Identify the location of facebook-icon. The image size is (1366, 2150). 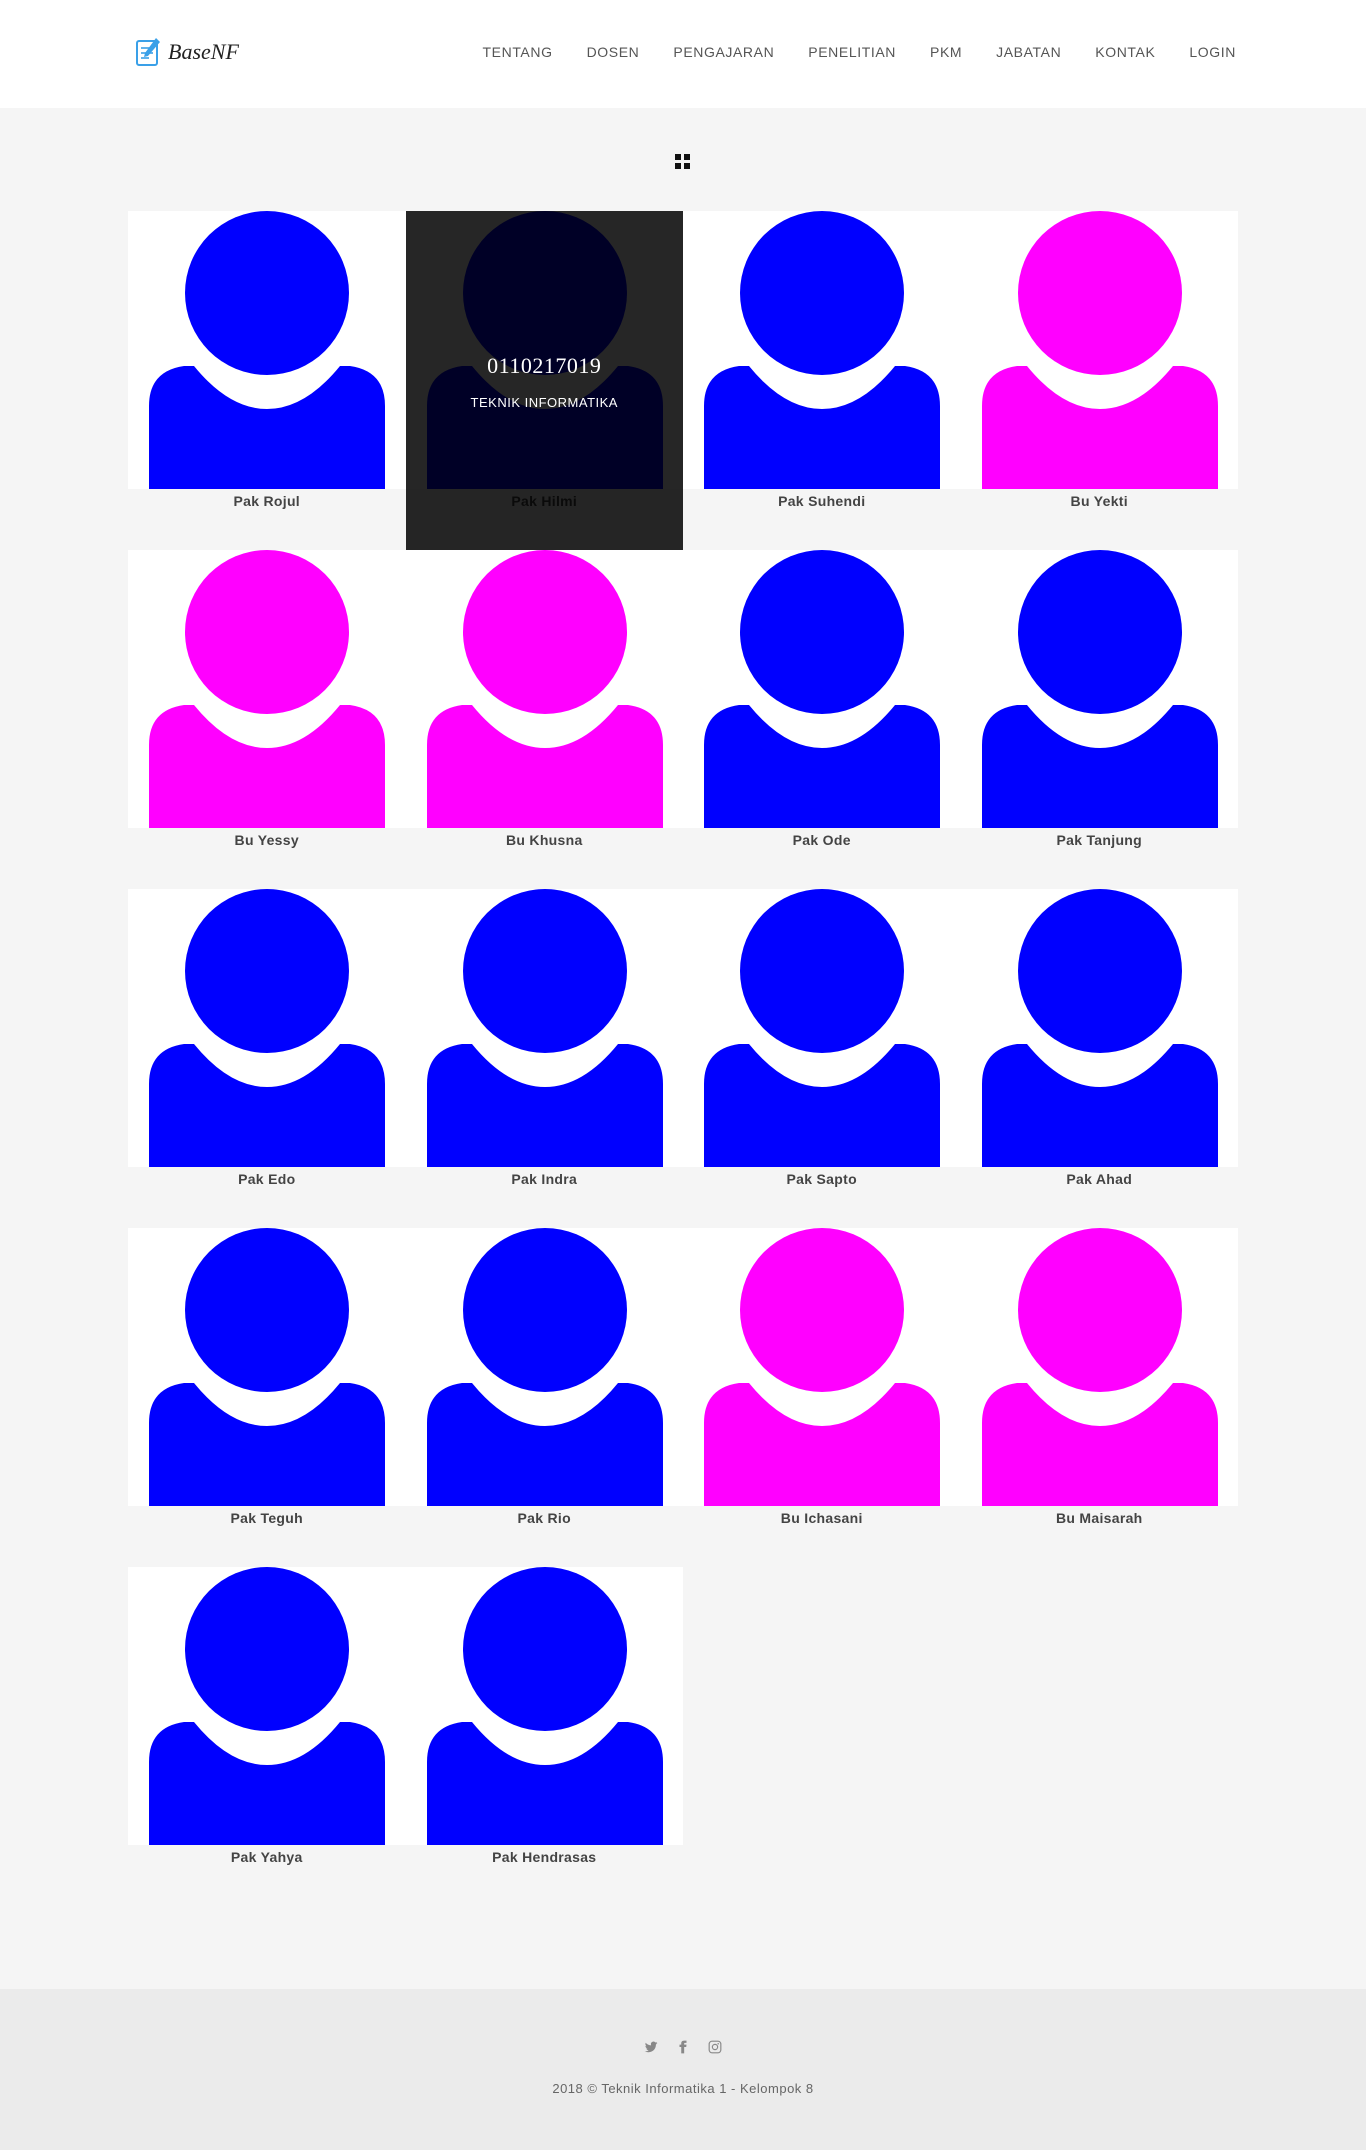
(683, 2047).